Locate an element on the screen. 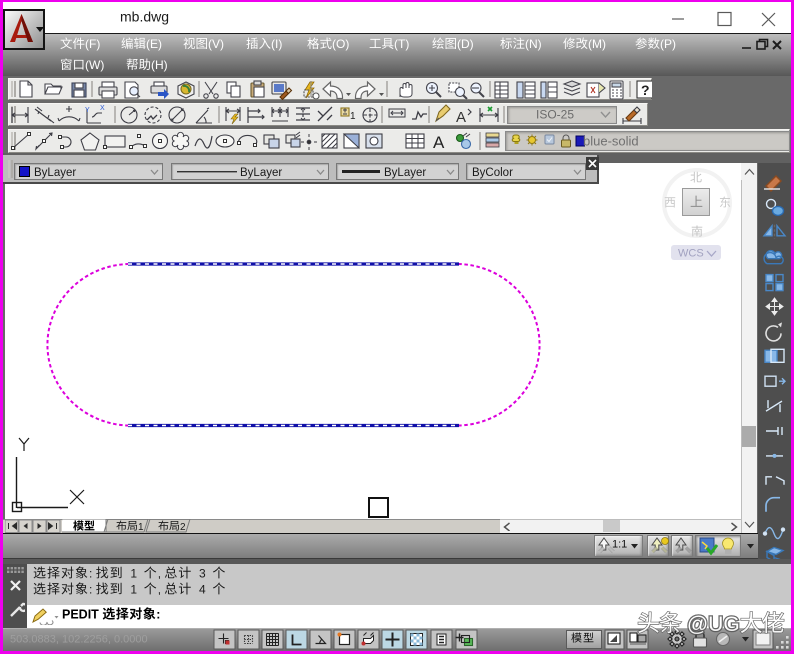 The image size is (794, 654). svg-text: ISO-25 is located at coordinates (555, 115).